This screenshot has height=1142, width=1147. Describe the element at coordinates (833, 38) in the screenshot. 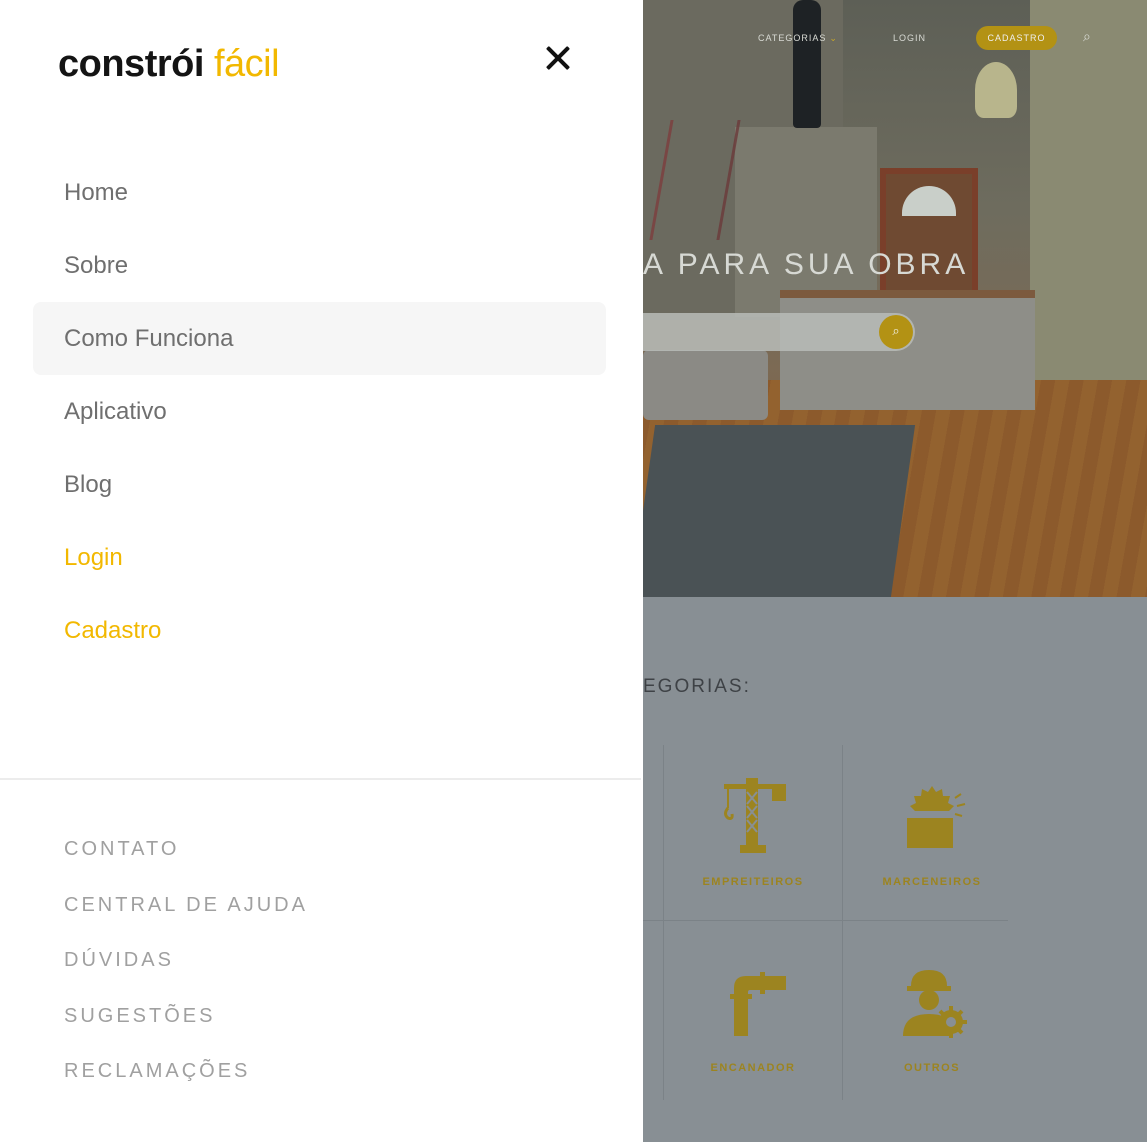

I see `chevron-down-icon: ⌄` at that location.